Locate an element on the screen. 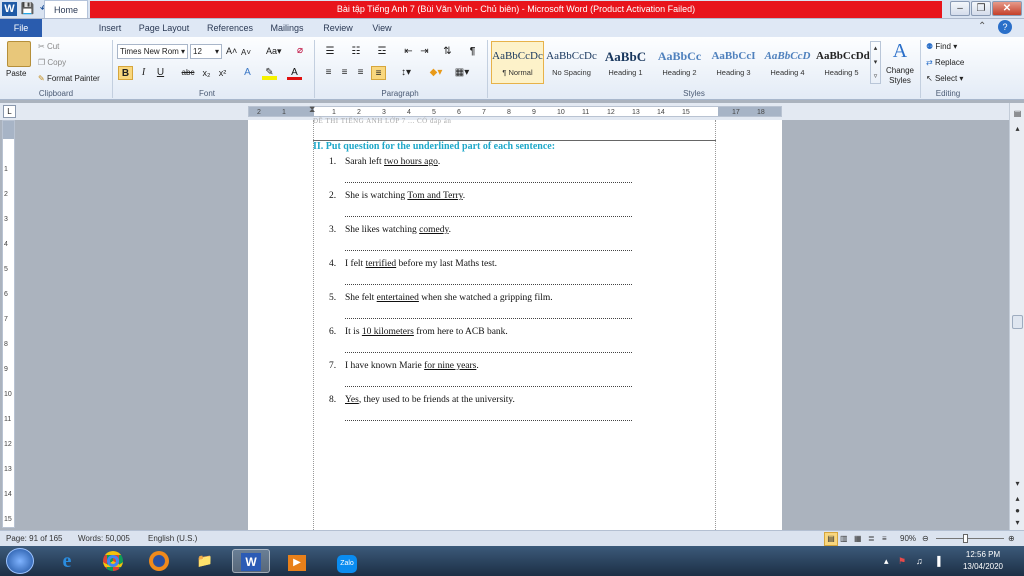 This screenshot has height=576, width=1024. tab-file: File is located at coordinates (21, 28).